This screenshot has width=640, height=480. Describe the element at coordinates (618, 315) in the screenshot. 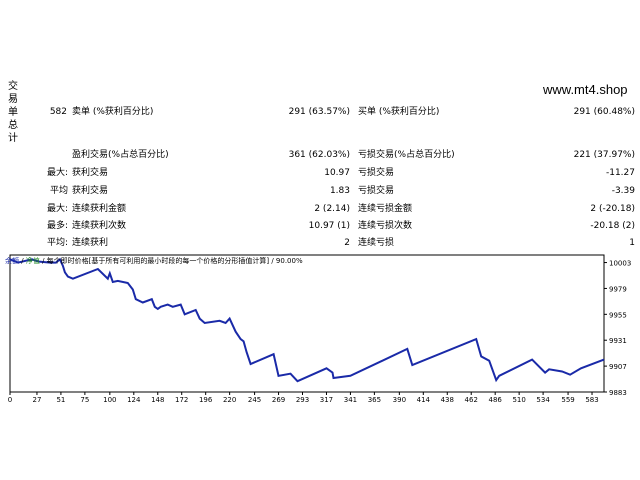

I see `y-tick-label: 9955` at that location.